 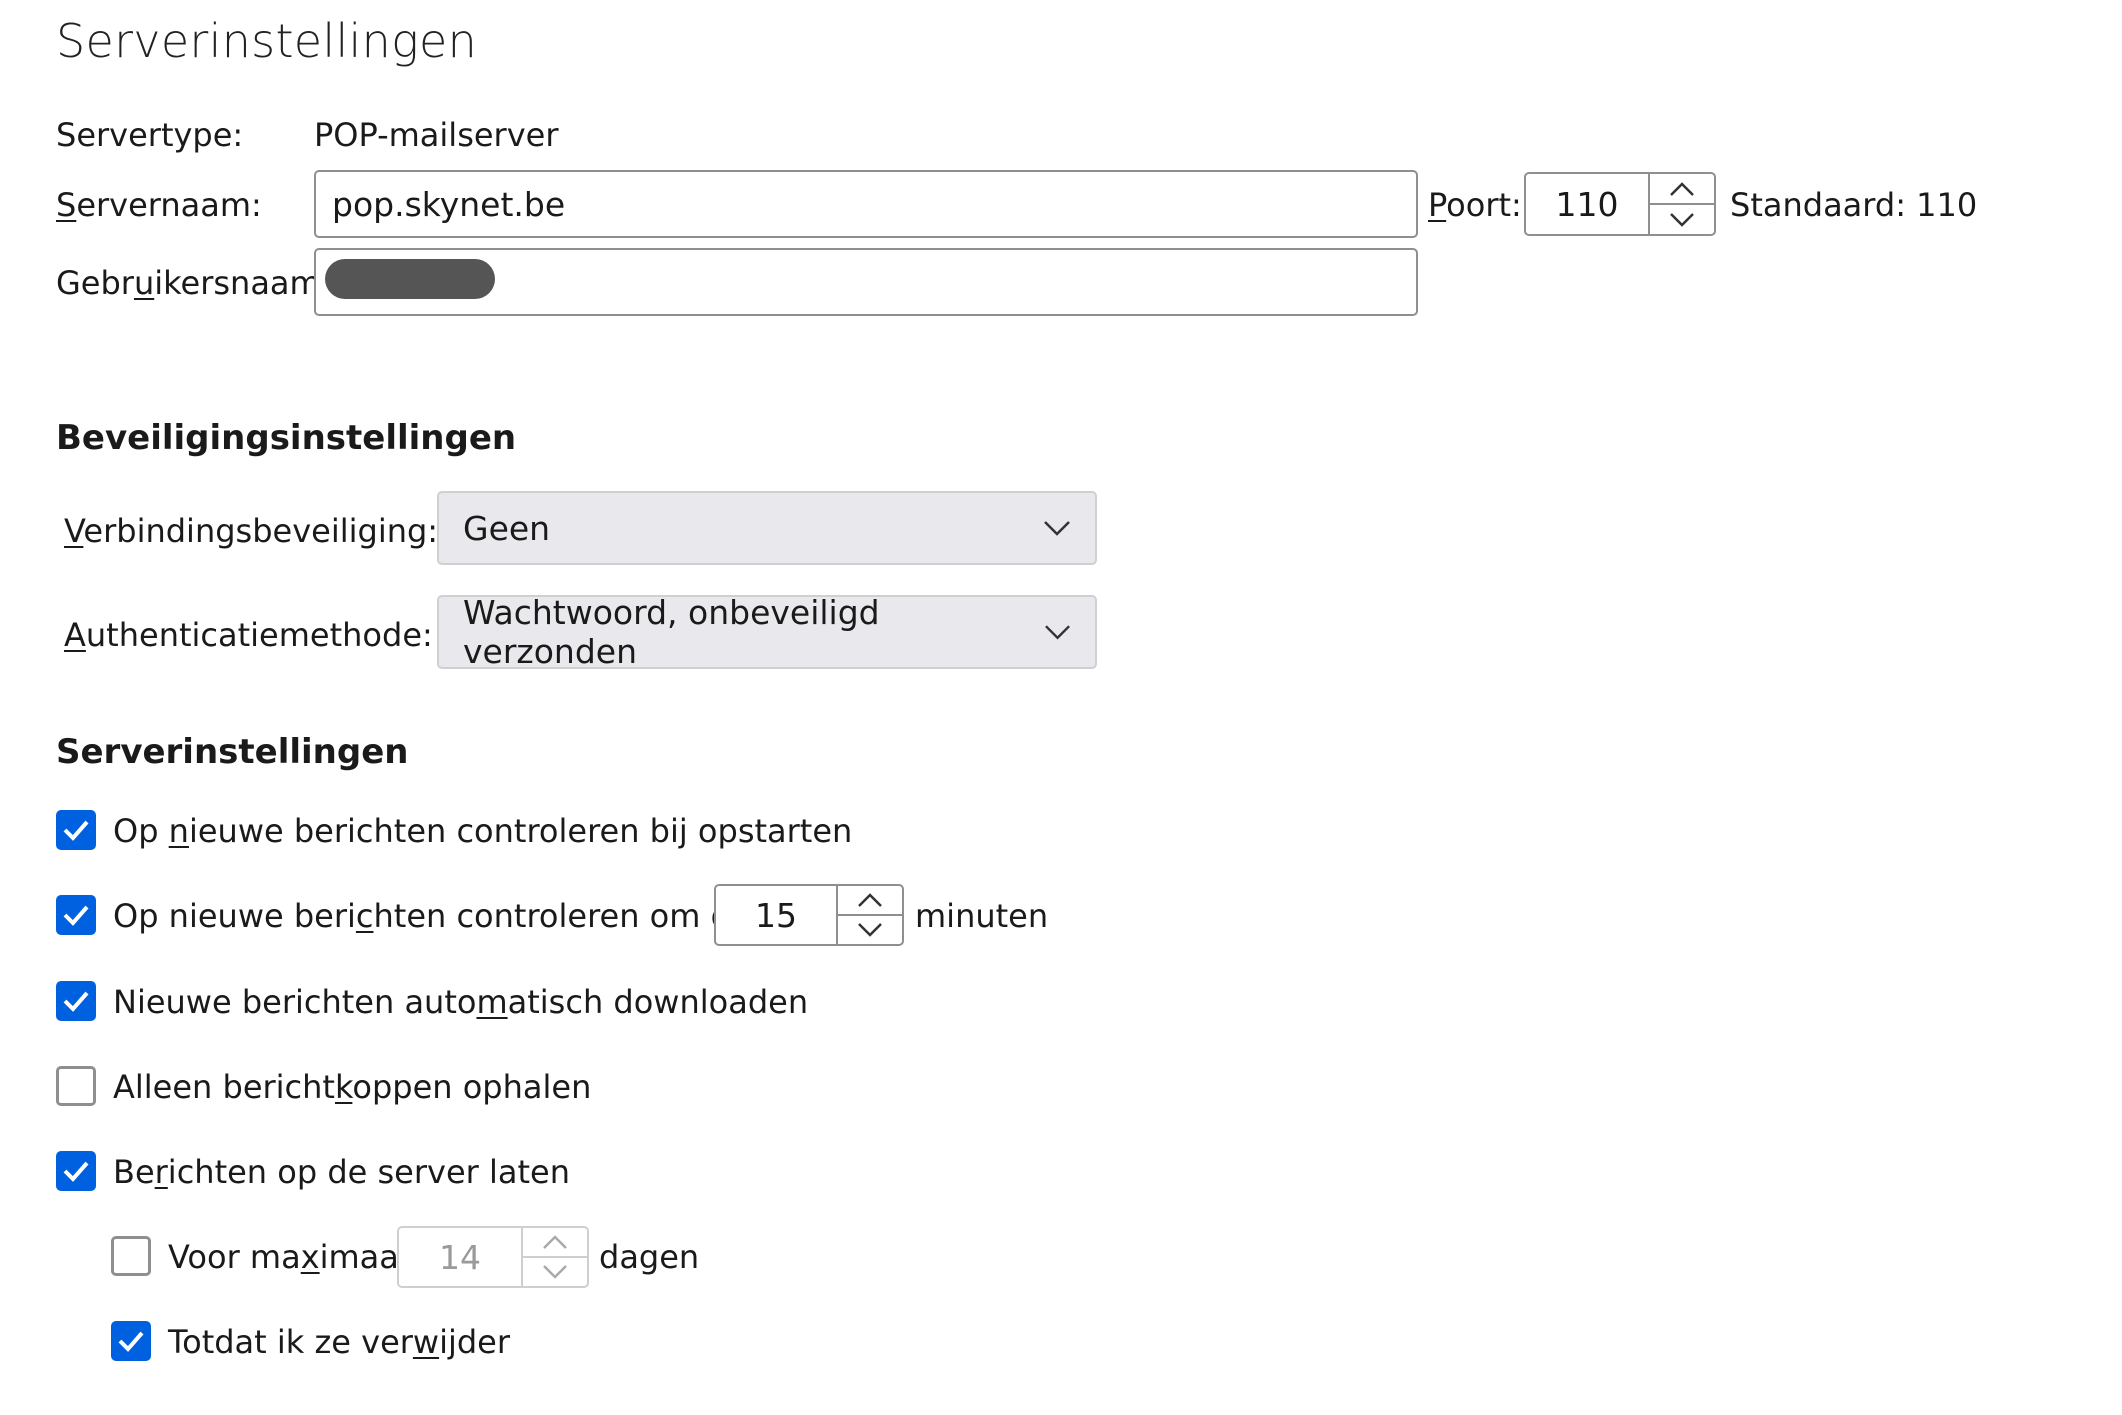 I want to click on check-interval-checkbox, so click(x=76, y=915).